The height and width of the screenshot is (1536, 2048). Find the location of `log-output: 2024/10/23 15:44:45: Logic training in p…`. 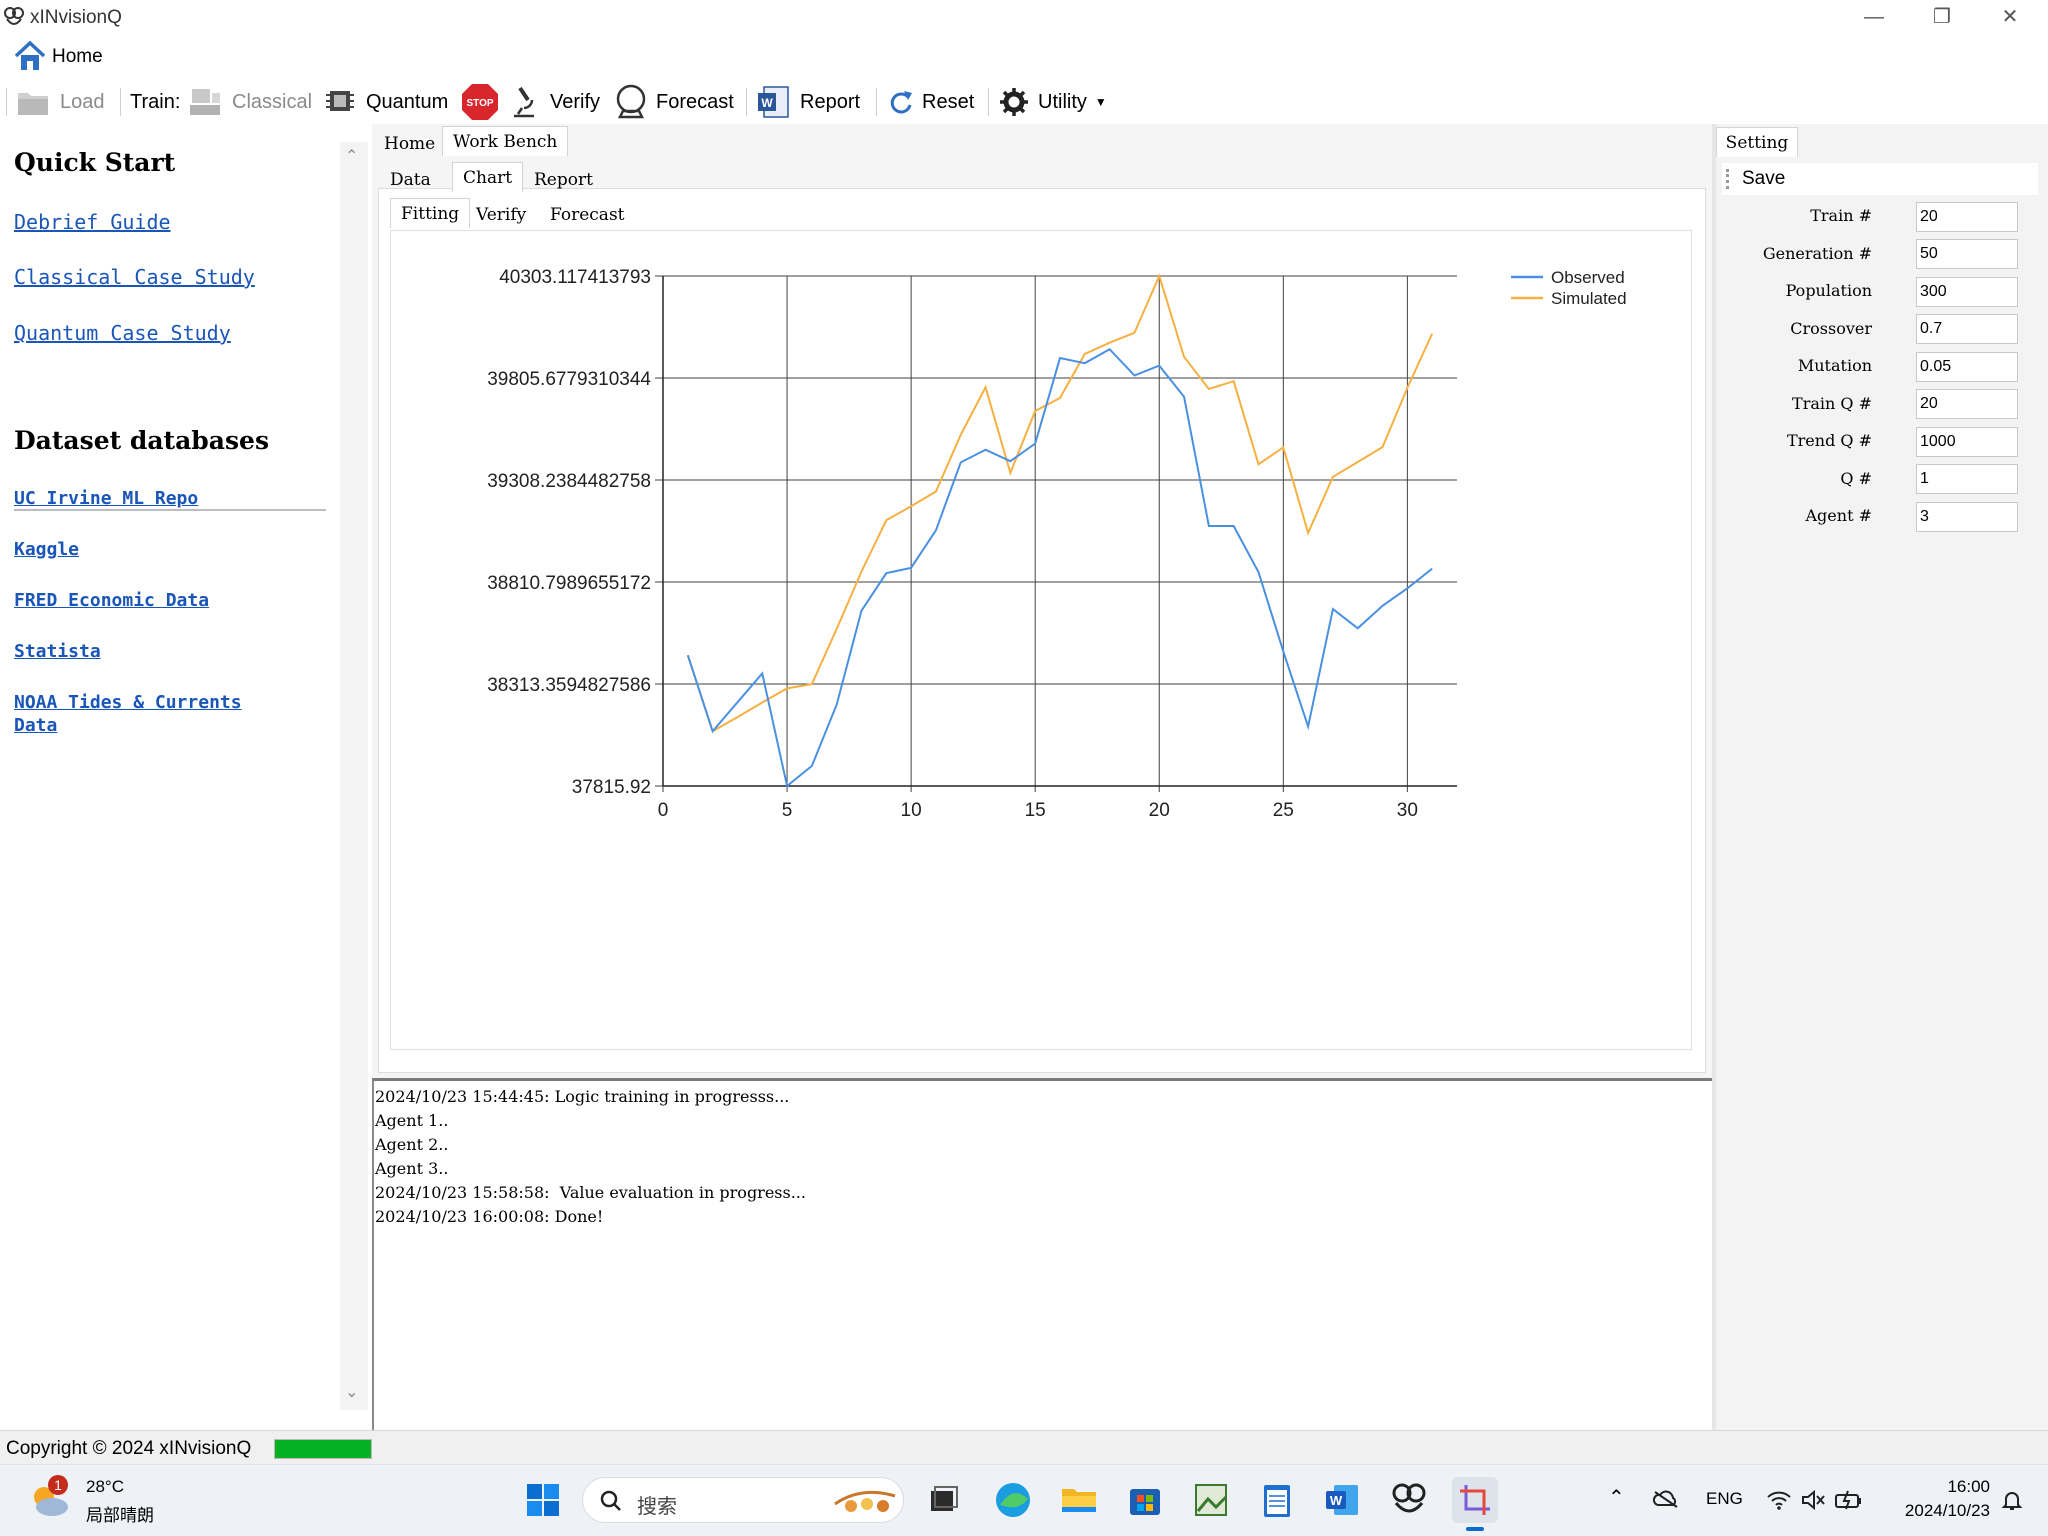

log-output: 2024/10/23 15:44:45: Logic training in p… is located at coordinates (1042, 1254).